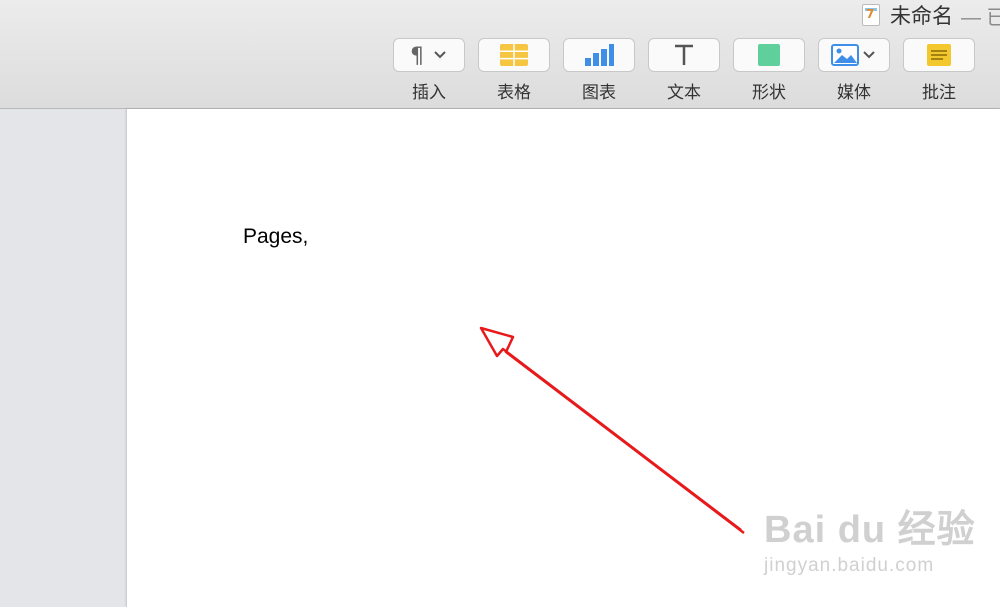 This screenshot has height=607, width=1000. I want to click on window-title-suffix: — 已, so click(980, 17).